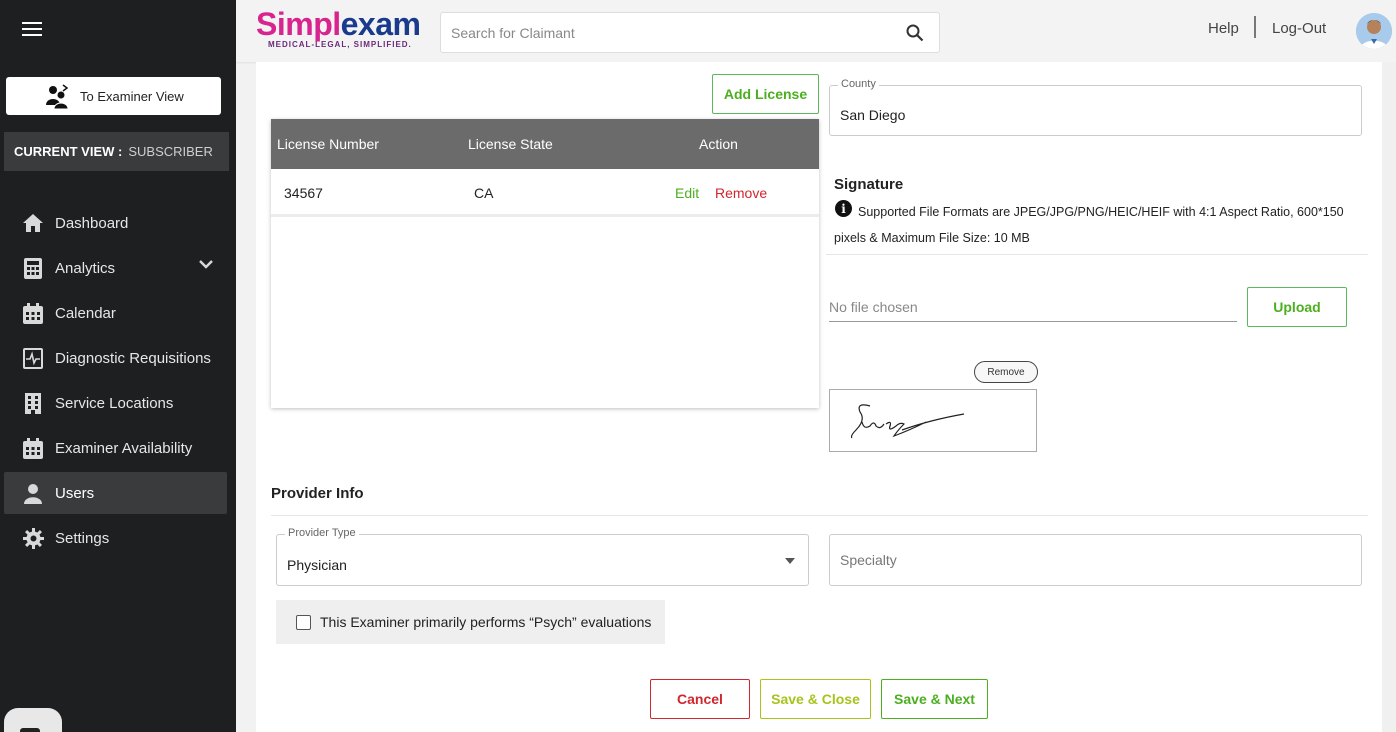  What do you see at coordinates (815, 699) in the screenshot?
I see `save-close-button: Save & Close` at bounding box center [815, 699].